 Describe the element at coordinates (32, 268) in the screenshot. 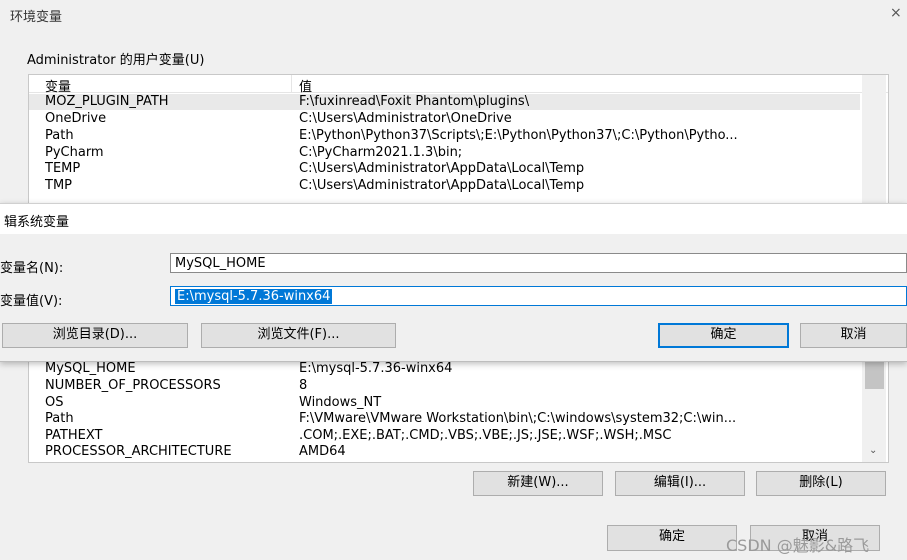

I see `var-name-label: 变量名(N):` at that location.